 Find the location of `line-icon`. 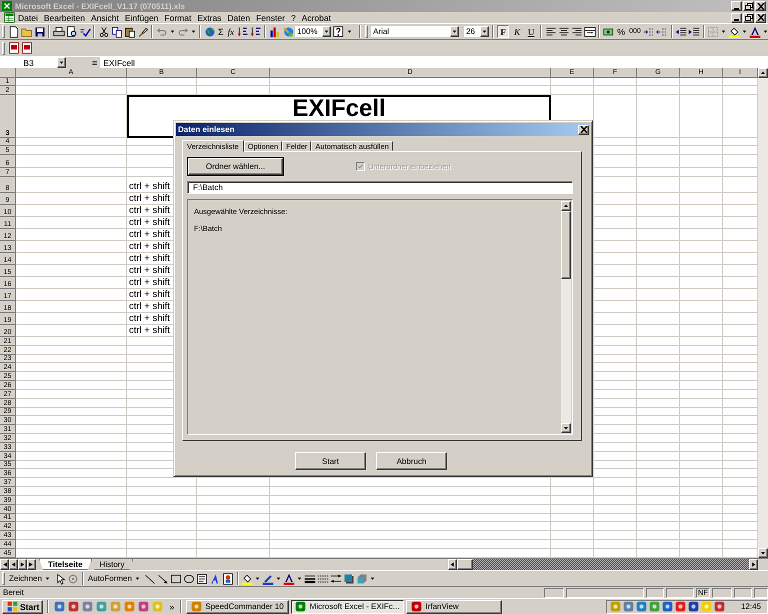

line-icon is located at coordinates (150, 578).